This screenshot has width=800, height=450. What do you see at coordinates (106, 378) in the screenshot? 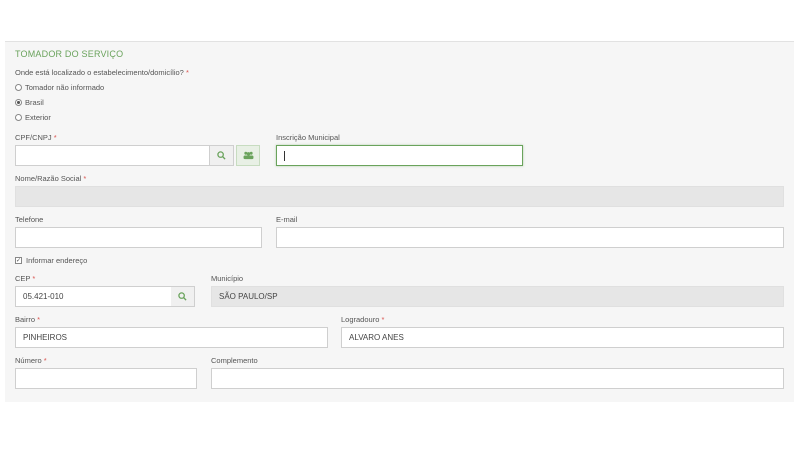
I see `numero-input` at bounding box center [106, 378].